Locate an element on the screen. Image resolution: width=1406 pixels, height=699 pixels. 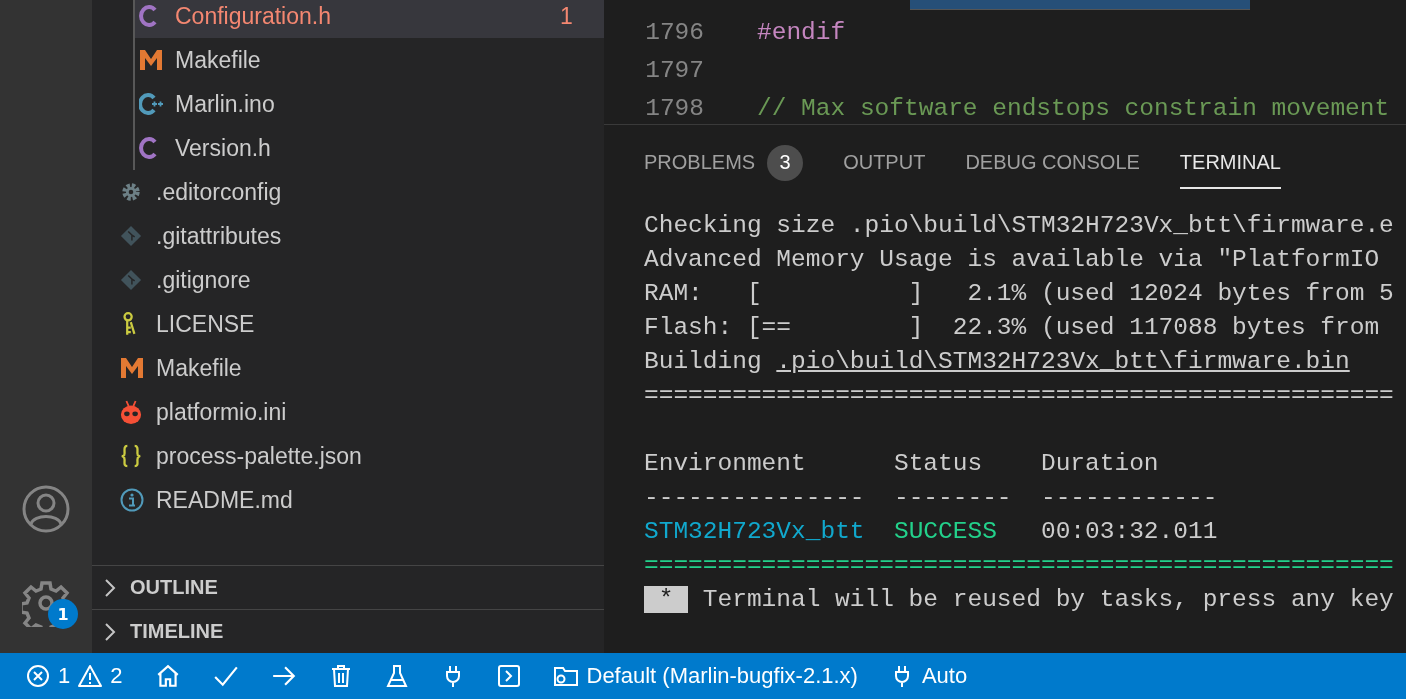
file-item: platformio.ini is located at coordinates (348, 412).